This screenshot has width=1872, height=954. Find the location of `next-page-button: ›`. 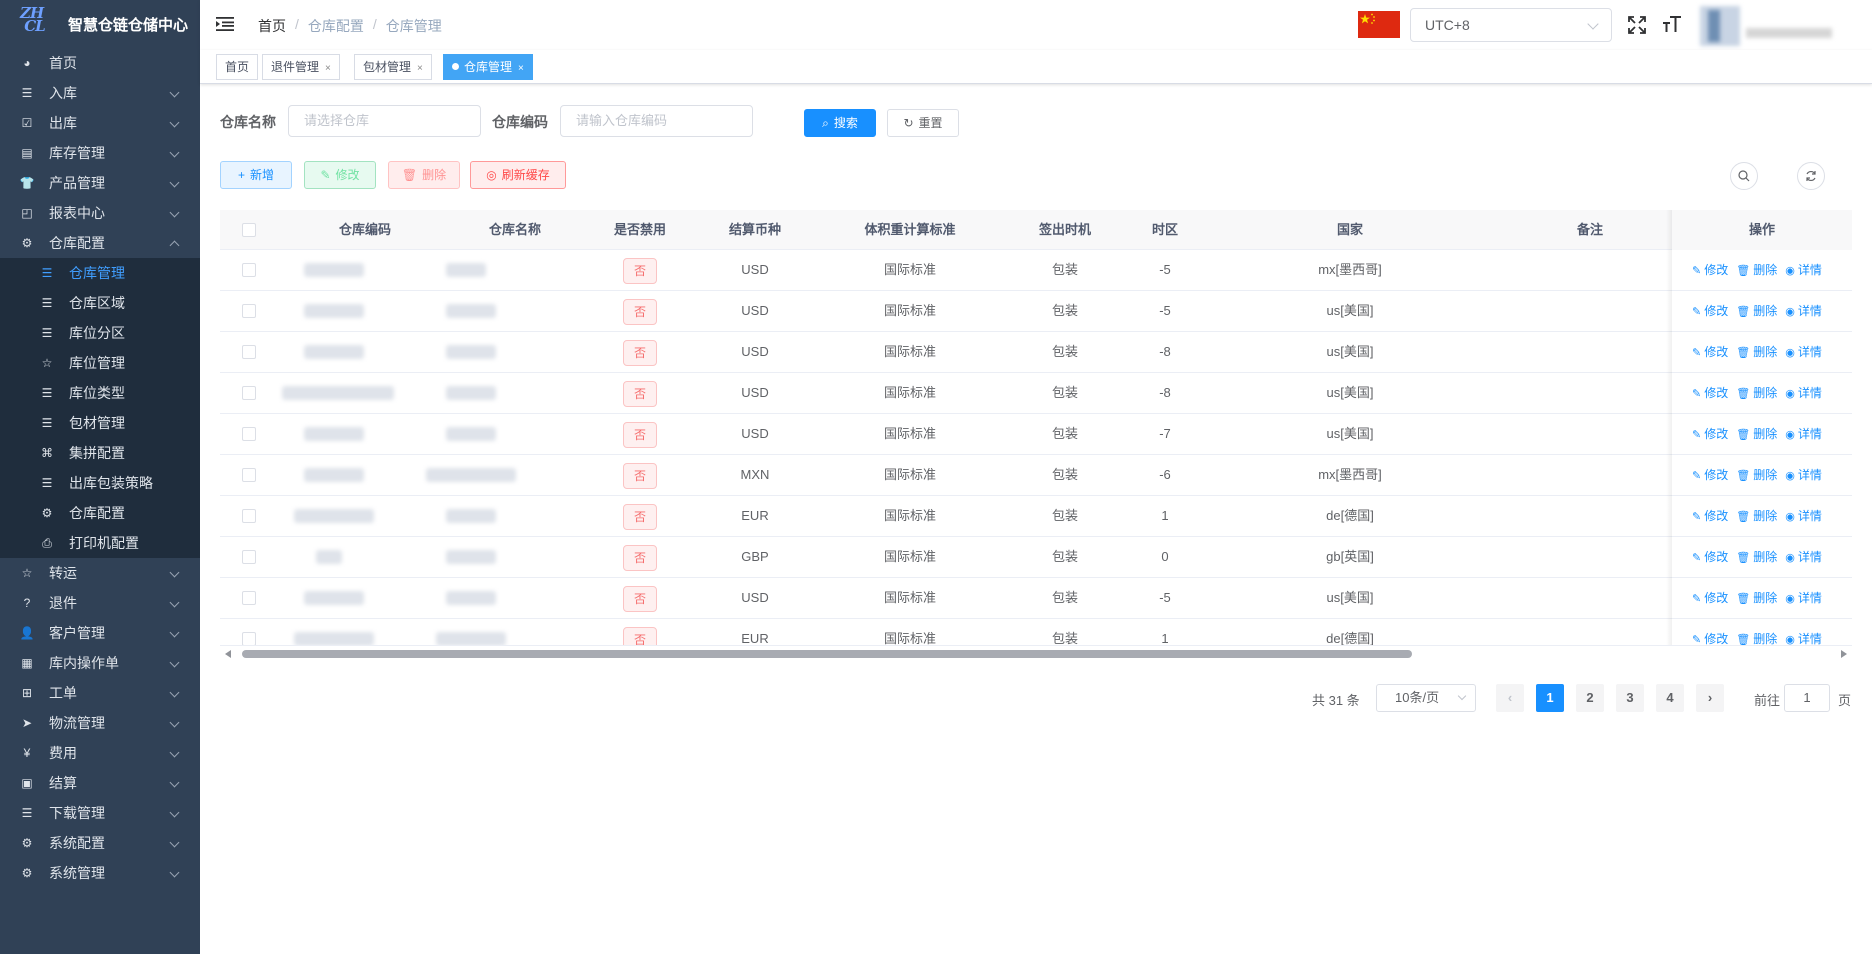

next-page-button: › is located at coordinates (1710, 698).